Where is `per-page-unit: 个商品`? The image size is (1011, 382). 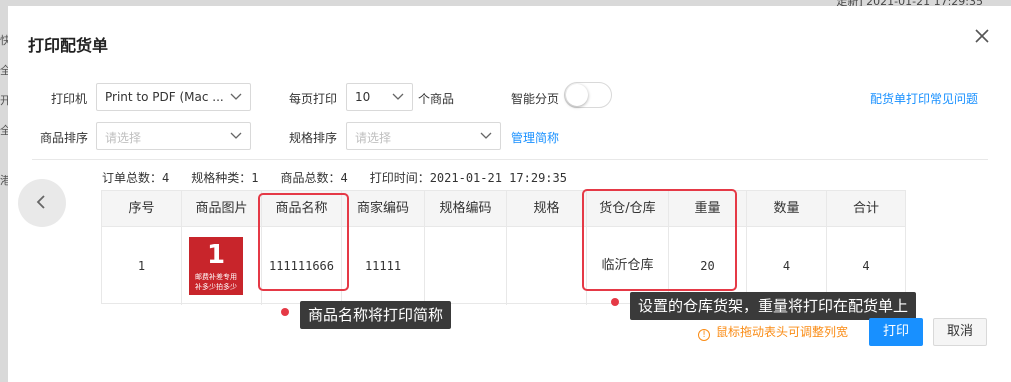
per-page-unit: 个商品 is located at coordinates (436, 99).